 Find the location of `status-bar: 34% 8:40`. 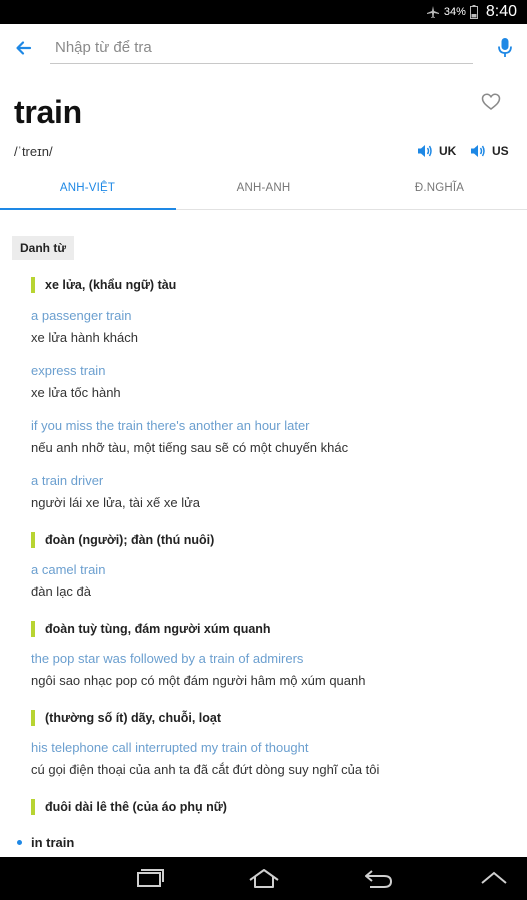

status-bar: 34% 8:40 is located at coordinates (263, 12).